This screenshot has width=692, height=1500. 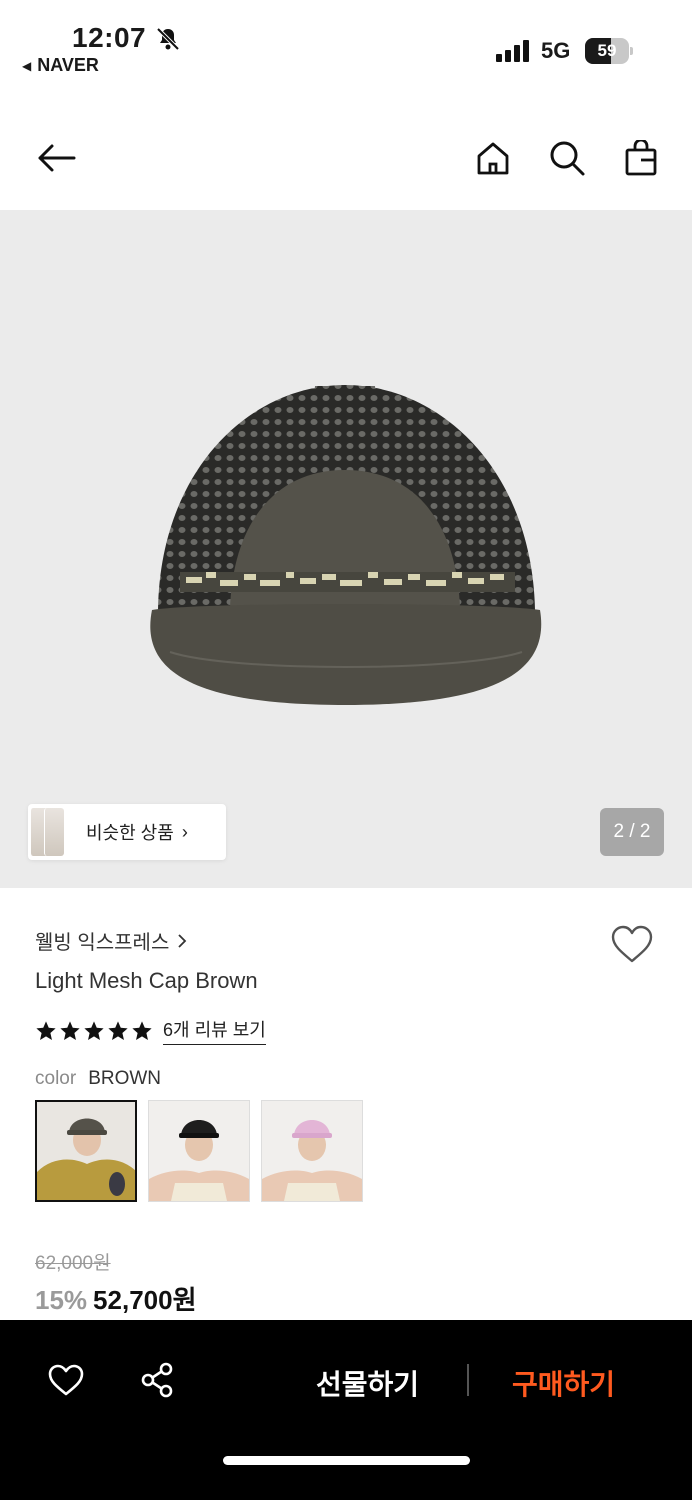 I want to click on color-value: BROWN, so click(x=125, y=1078).